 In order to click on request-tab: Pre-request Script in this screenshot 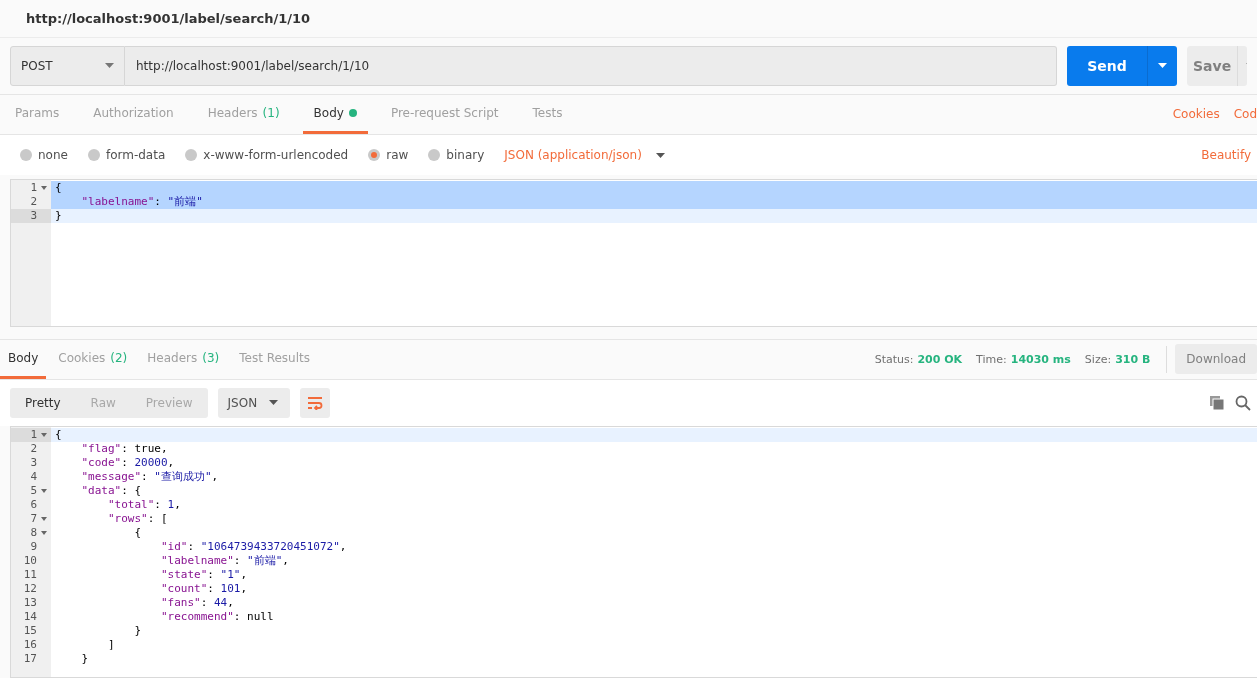, I will do `click(444, 114)`.